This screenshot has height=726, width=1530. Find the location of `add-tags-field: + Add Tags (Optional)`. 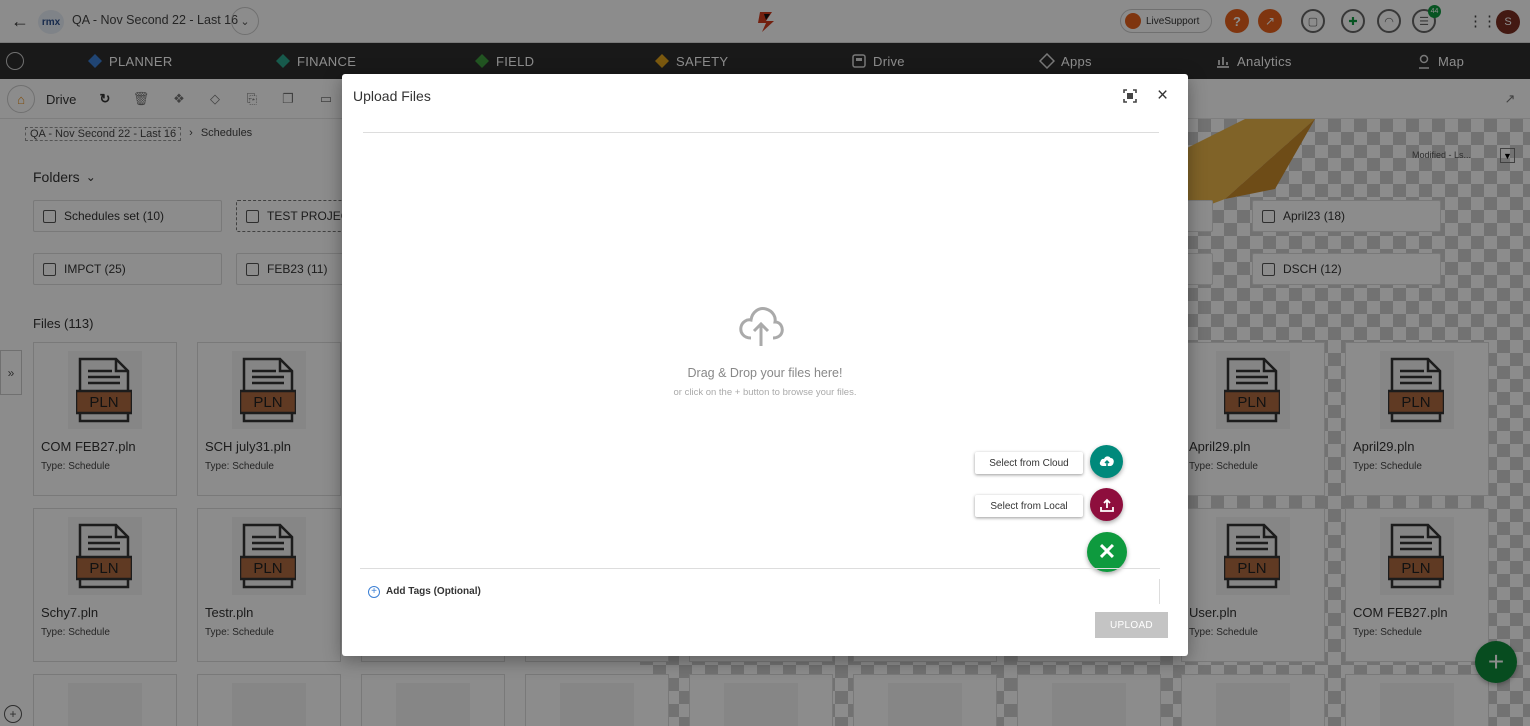

add-tags-field: + Add Tags (Optional) is located at coordinates (760, 591).